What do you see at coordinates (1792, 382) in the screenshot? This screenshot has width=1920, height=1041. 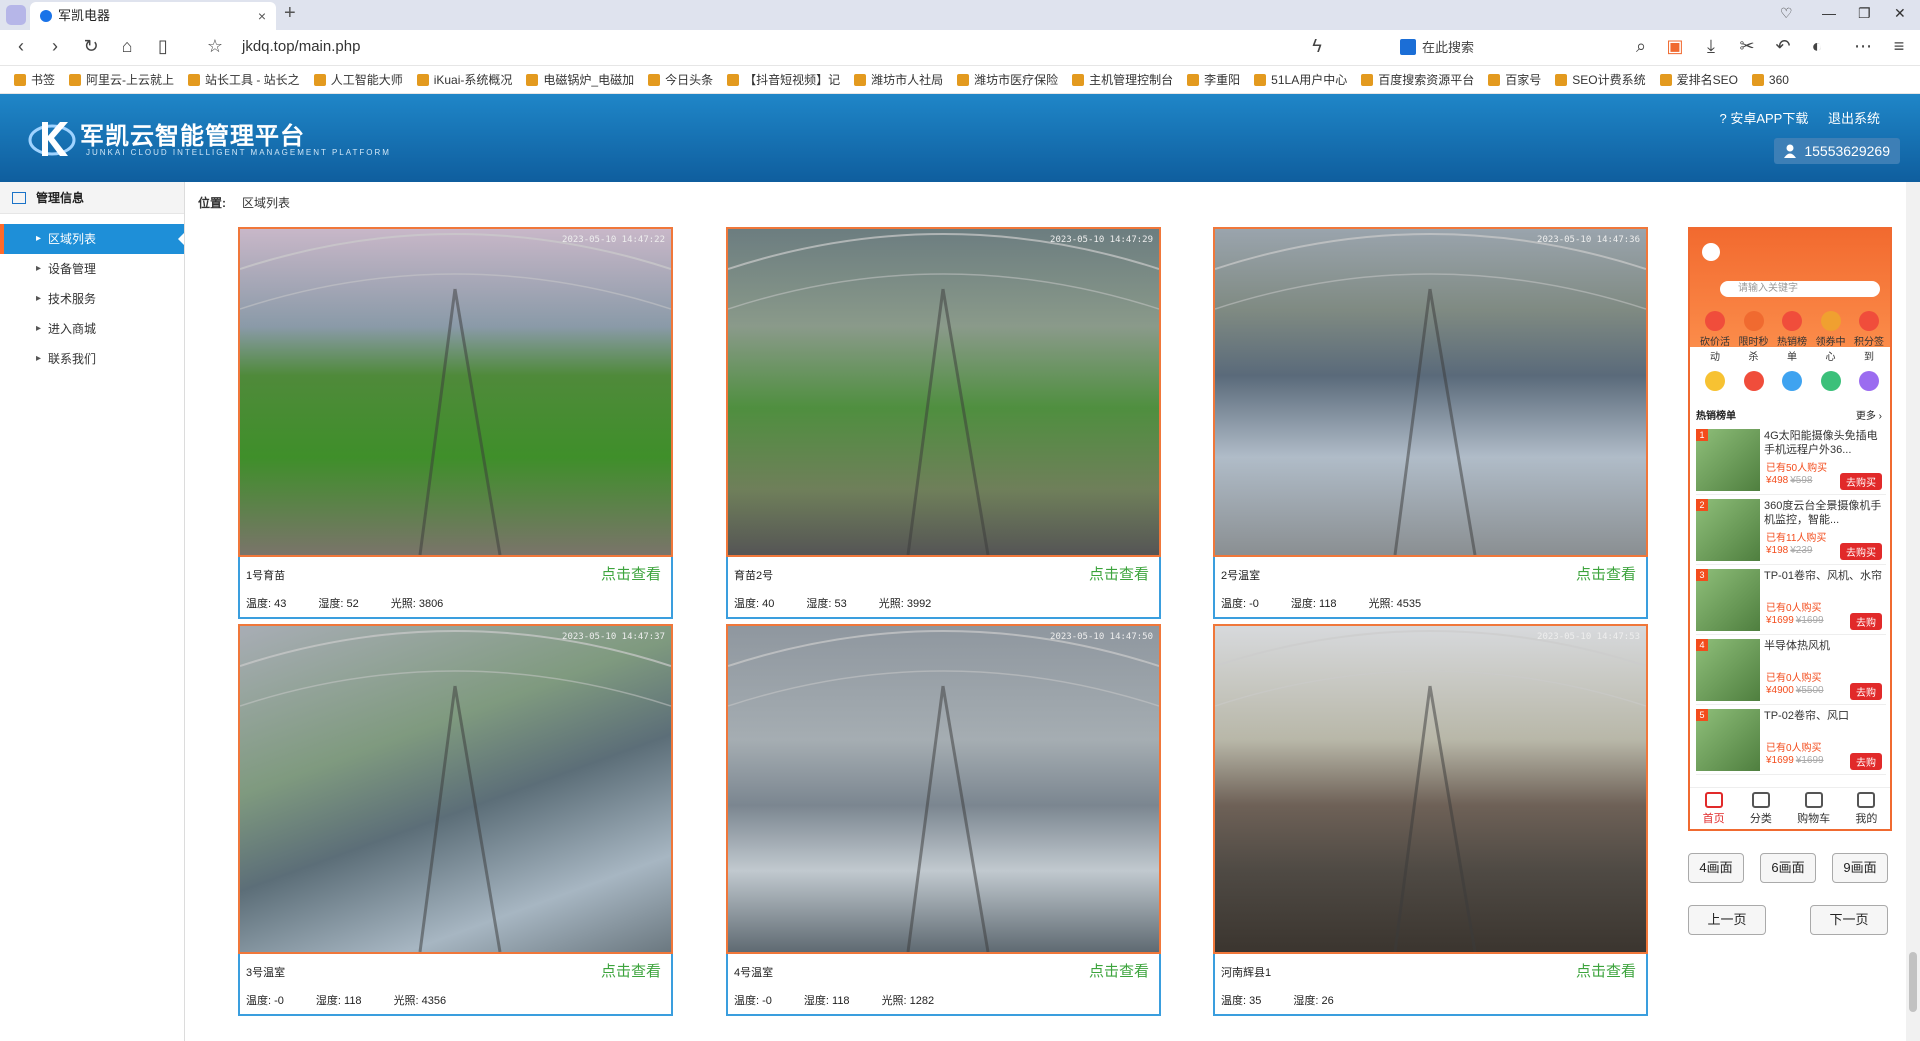 I see `flag-icon` at bounding box center [1792, 382].